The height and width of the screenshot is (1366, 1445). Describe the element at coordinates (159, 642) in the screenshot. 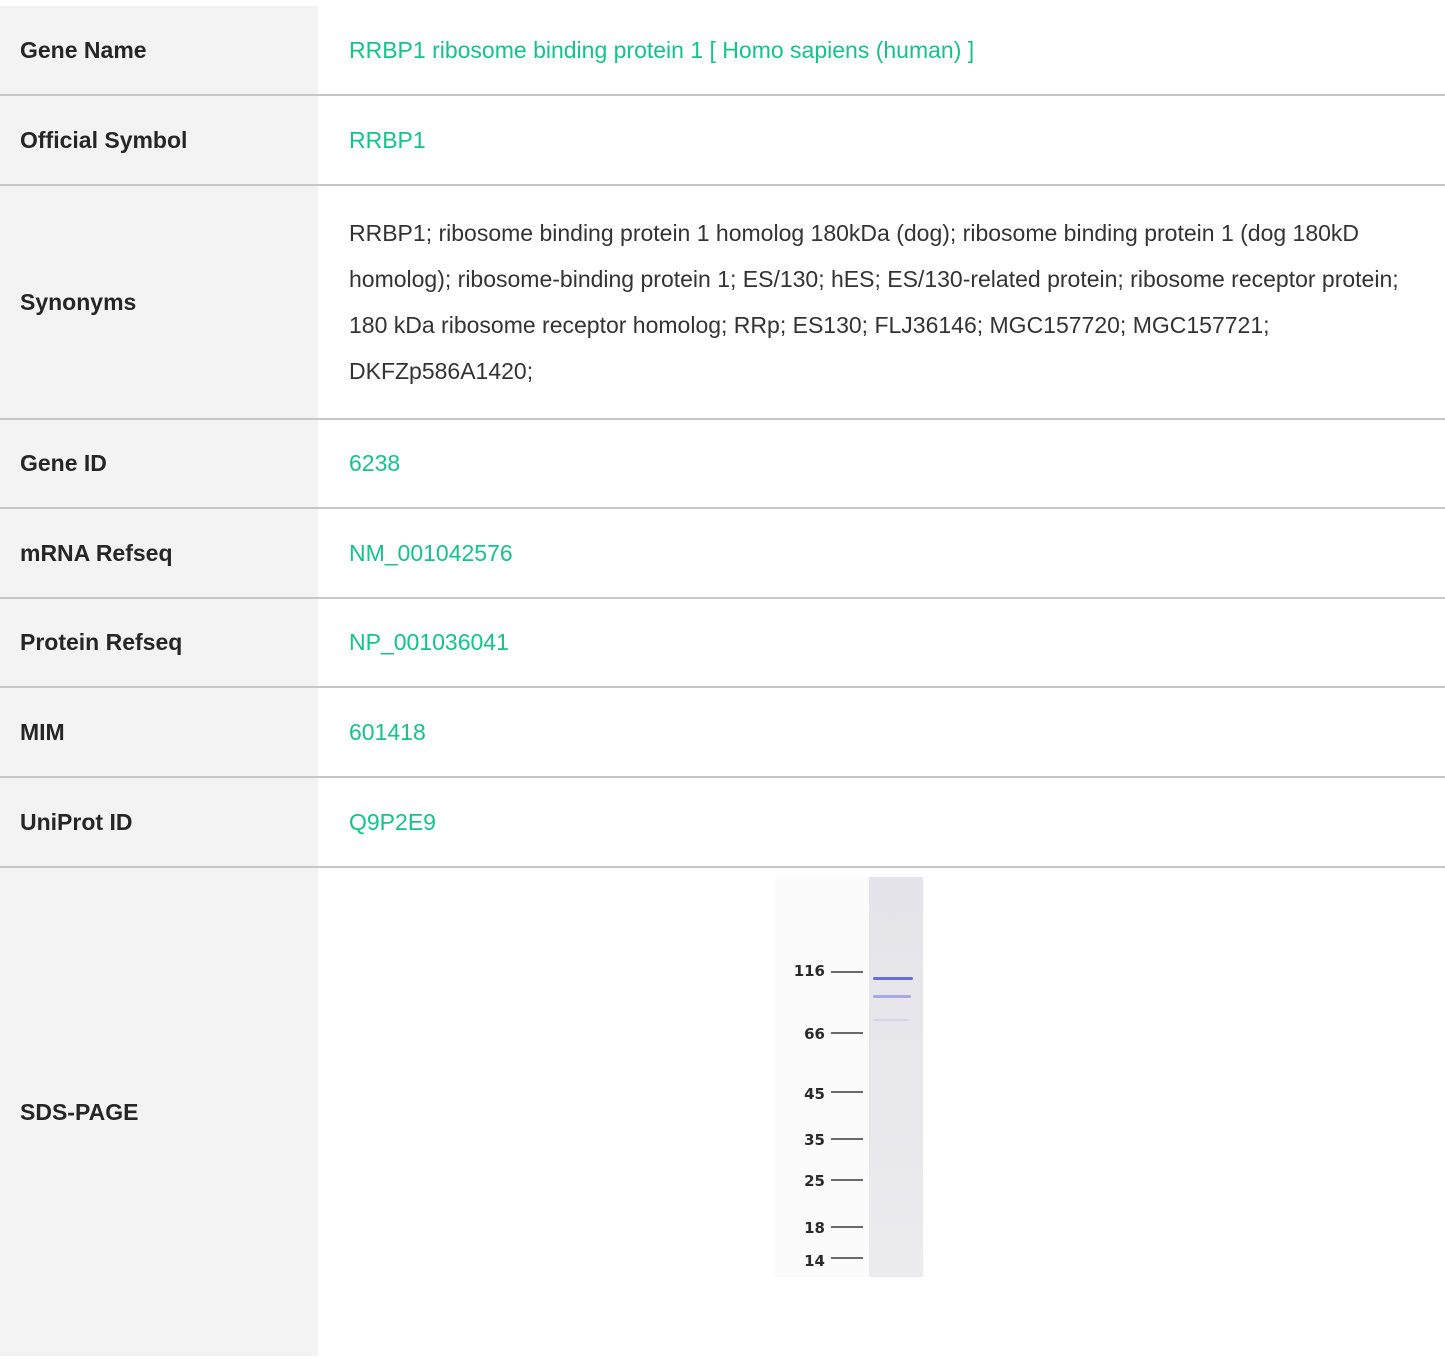

I see `protein-refseq-label: Protein Refseq` at that location.